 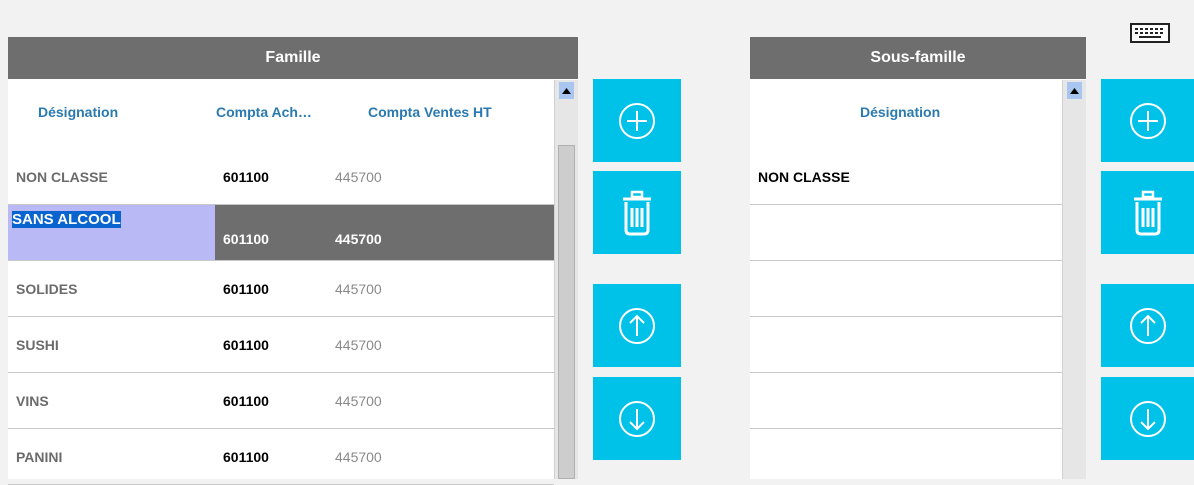 I want to click on move-up-famille-button, so click(x=637, y=325).